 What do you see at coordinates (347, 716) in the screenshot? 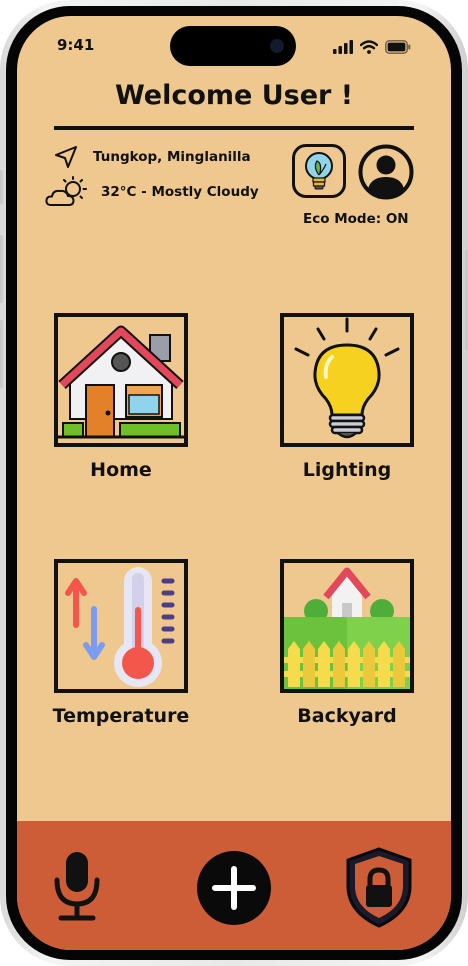
I see `backyard-tile-label: Backyard` at bounding box center [347, 716].